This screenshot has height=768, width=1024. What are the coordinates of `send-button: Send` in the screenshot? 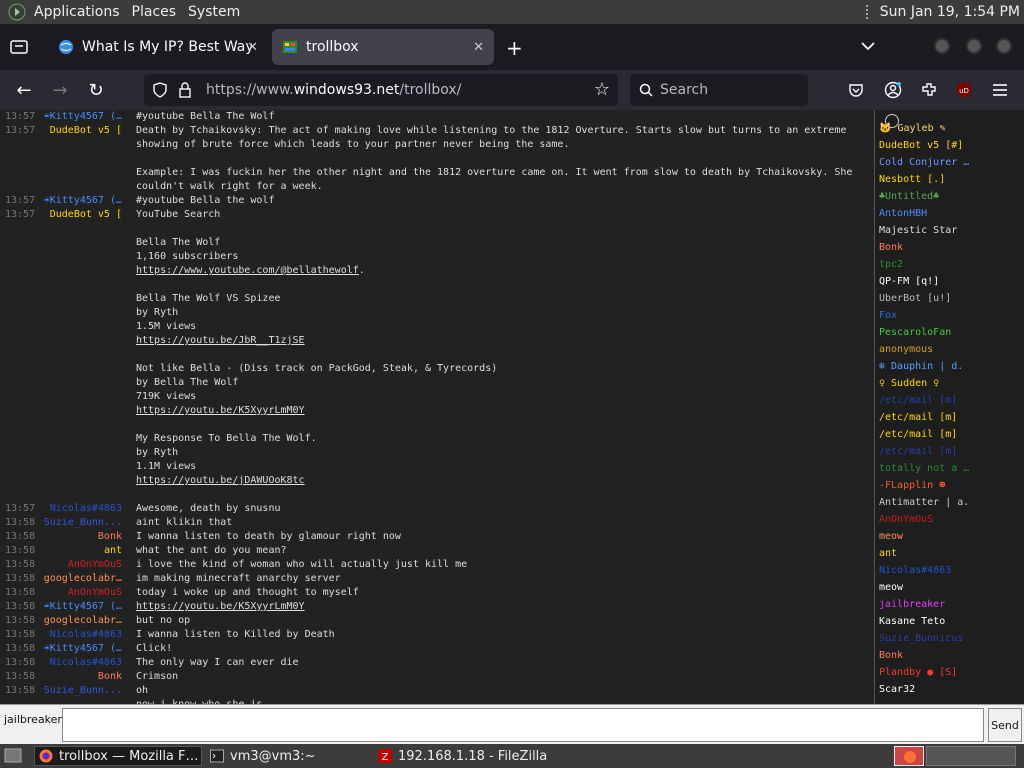 It's located at (1005, 725).